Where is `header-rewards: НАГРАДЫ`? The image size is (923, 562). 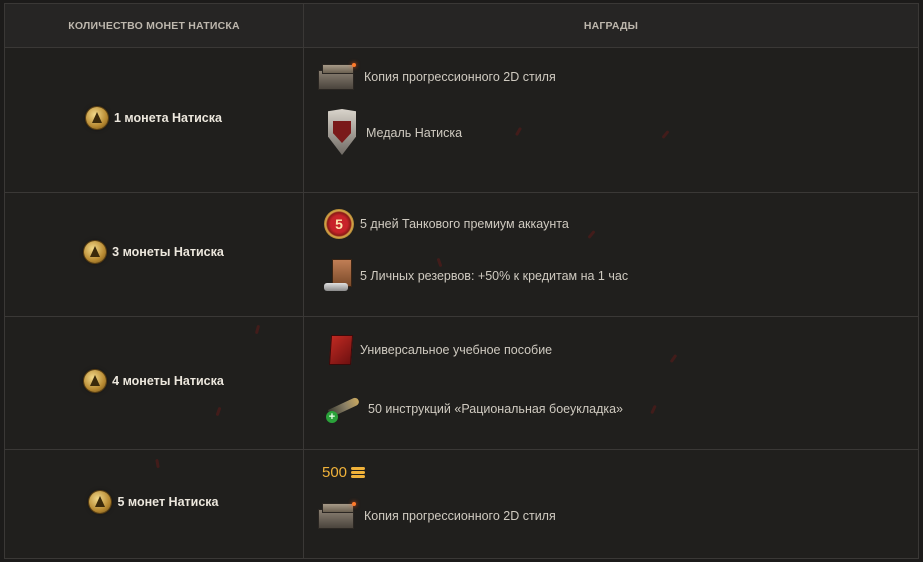 header-rewards: НАГРАДЫ is located at coordinates (611, 25).